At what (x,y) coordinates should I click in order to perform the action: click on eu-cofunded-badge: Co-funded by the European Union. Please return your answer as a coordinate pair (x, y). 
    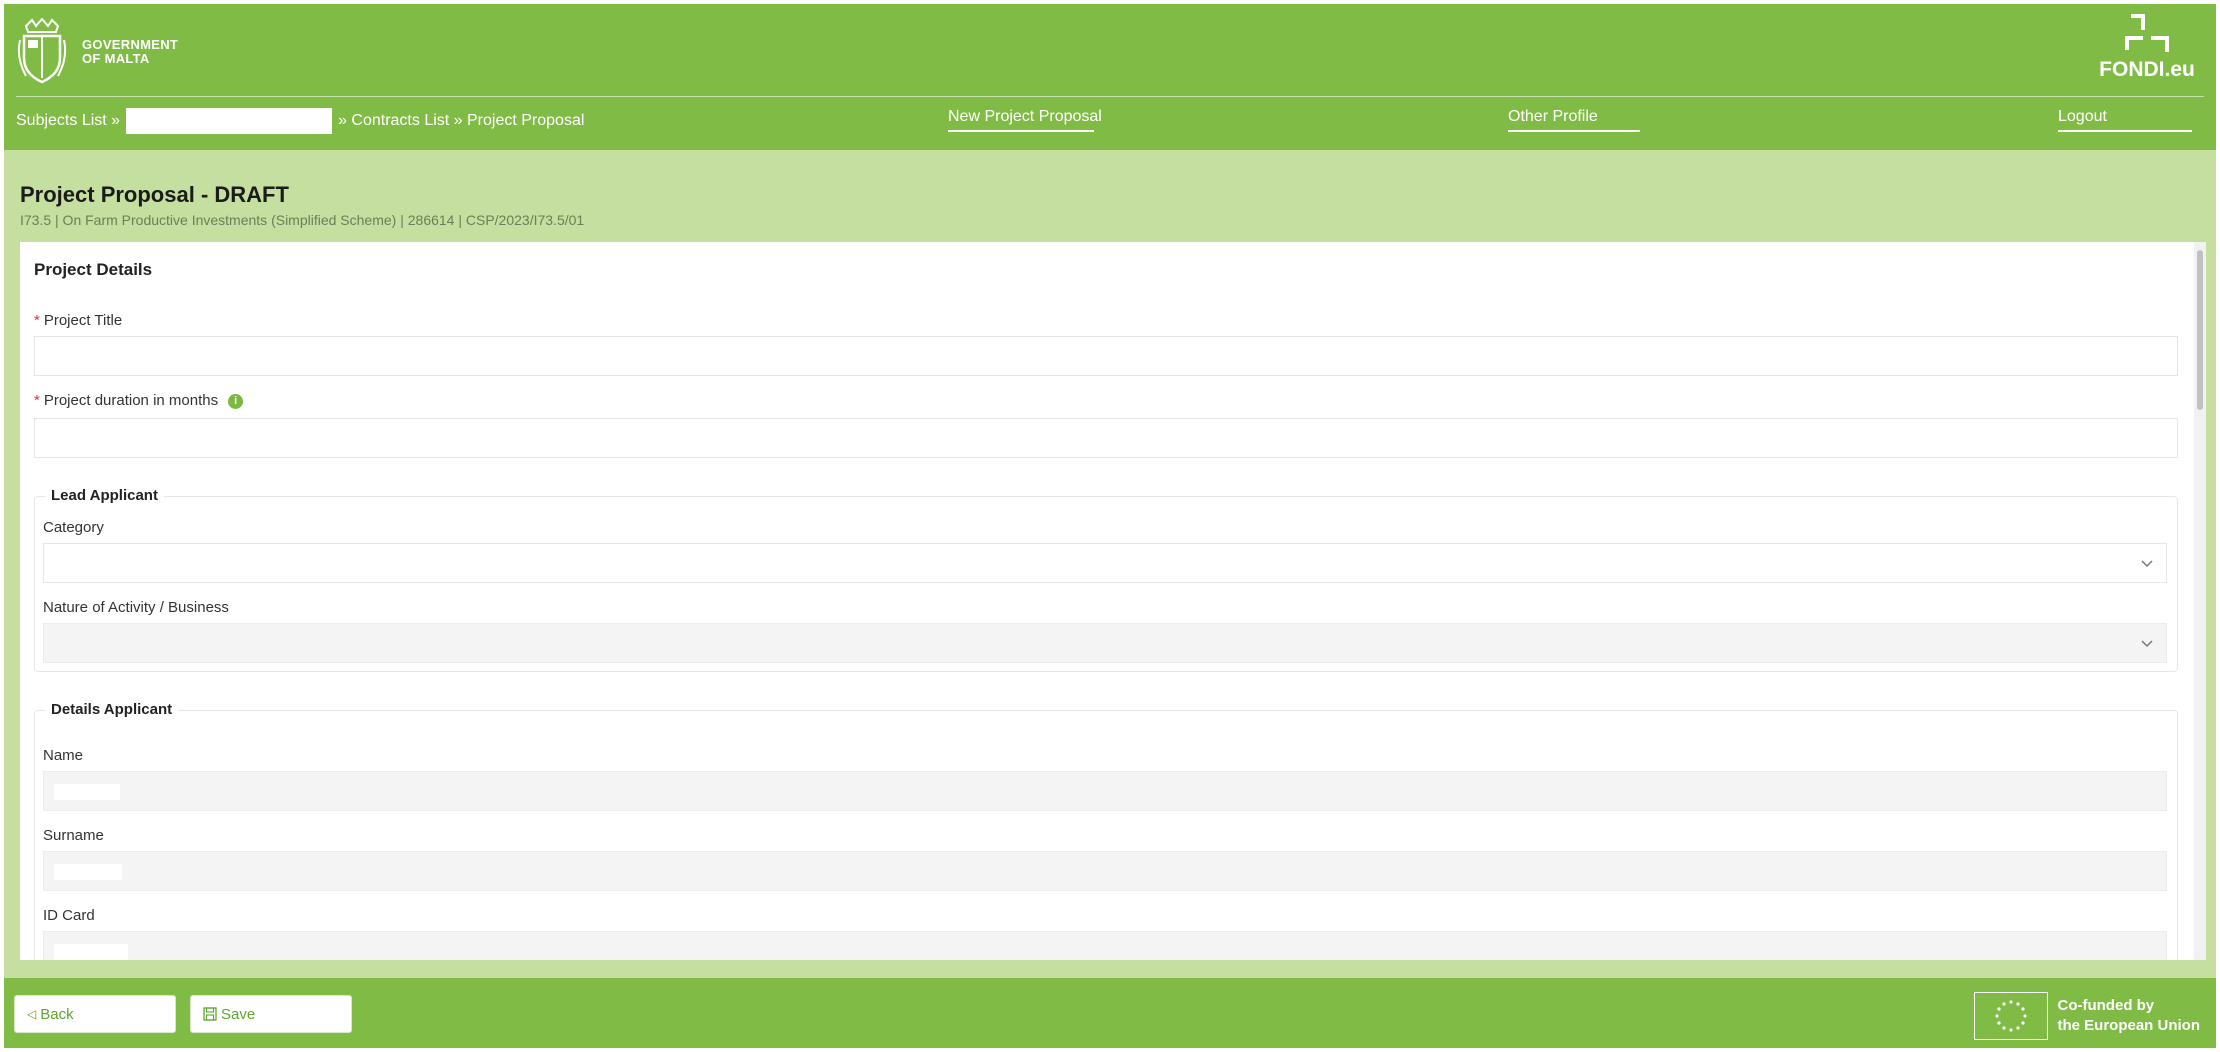
    Looking at the image, I should click on (2087, 1016).